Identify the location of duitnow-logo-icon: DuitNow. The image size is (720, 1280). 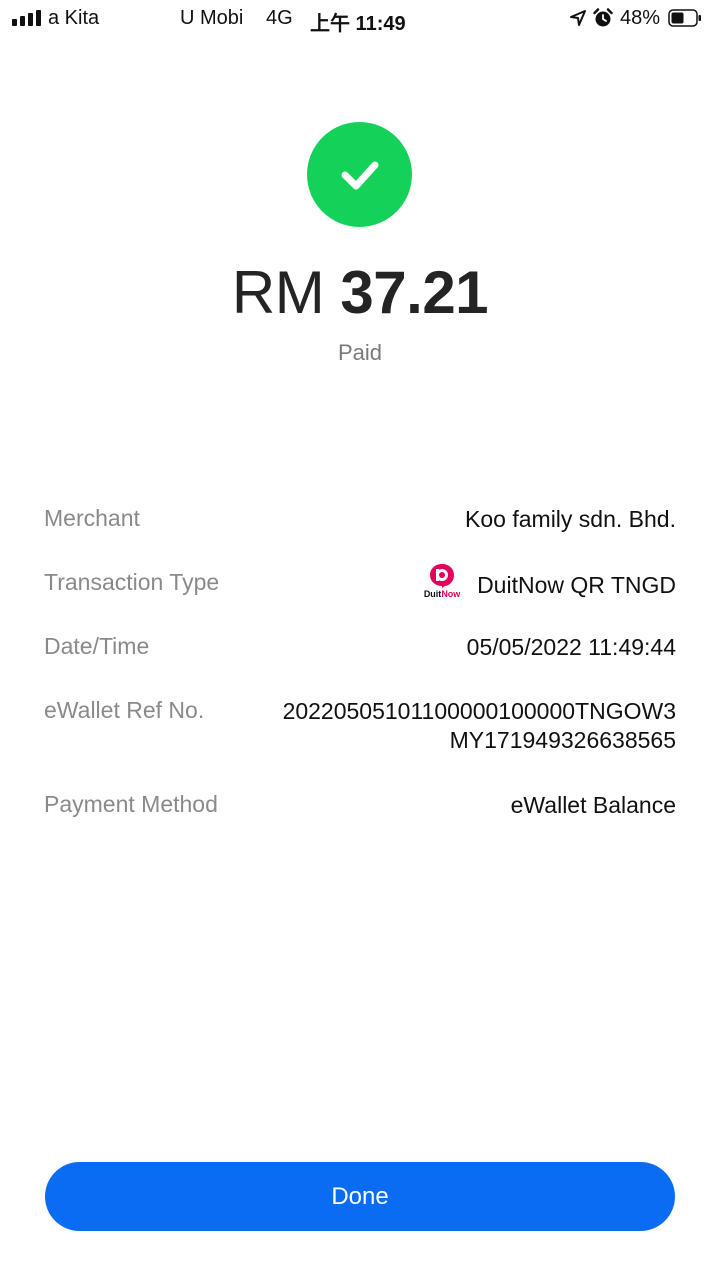
(442, 582).